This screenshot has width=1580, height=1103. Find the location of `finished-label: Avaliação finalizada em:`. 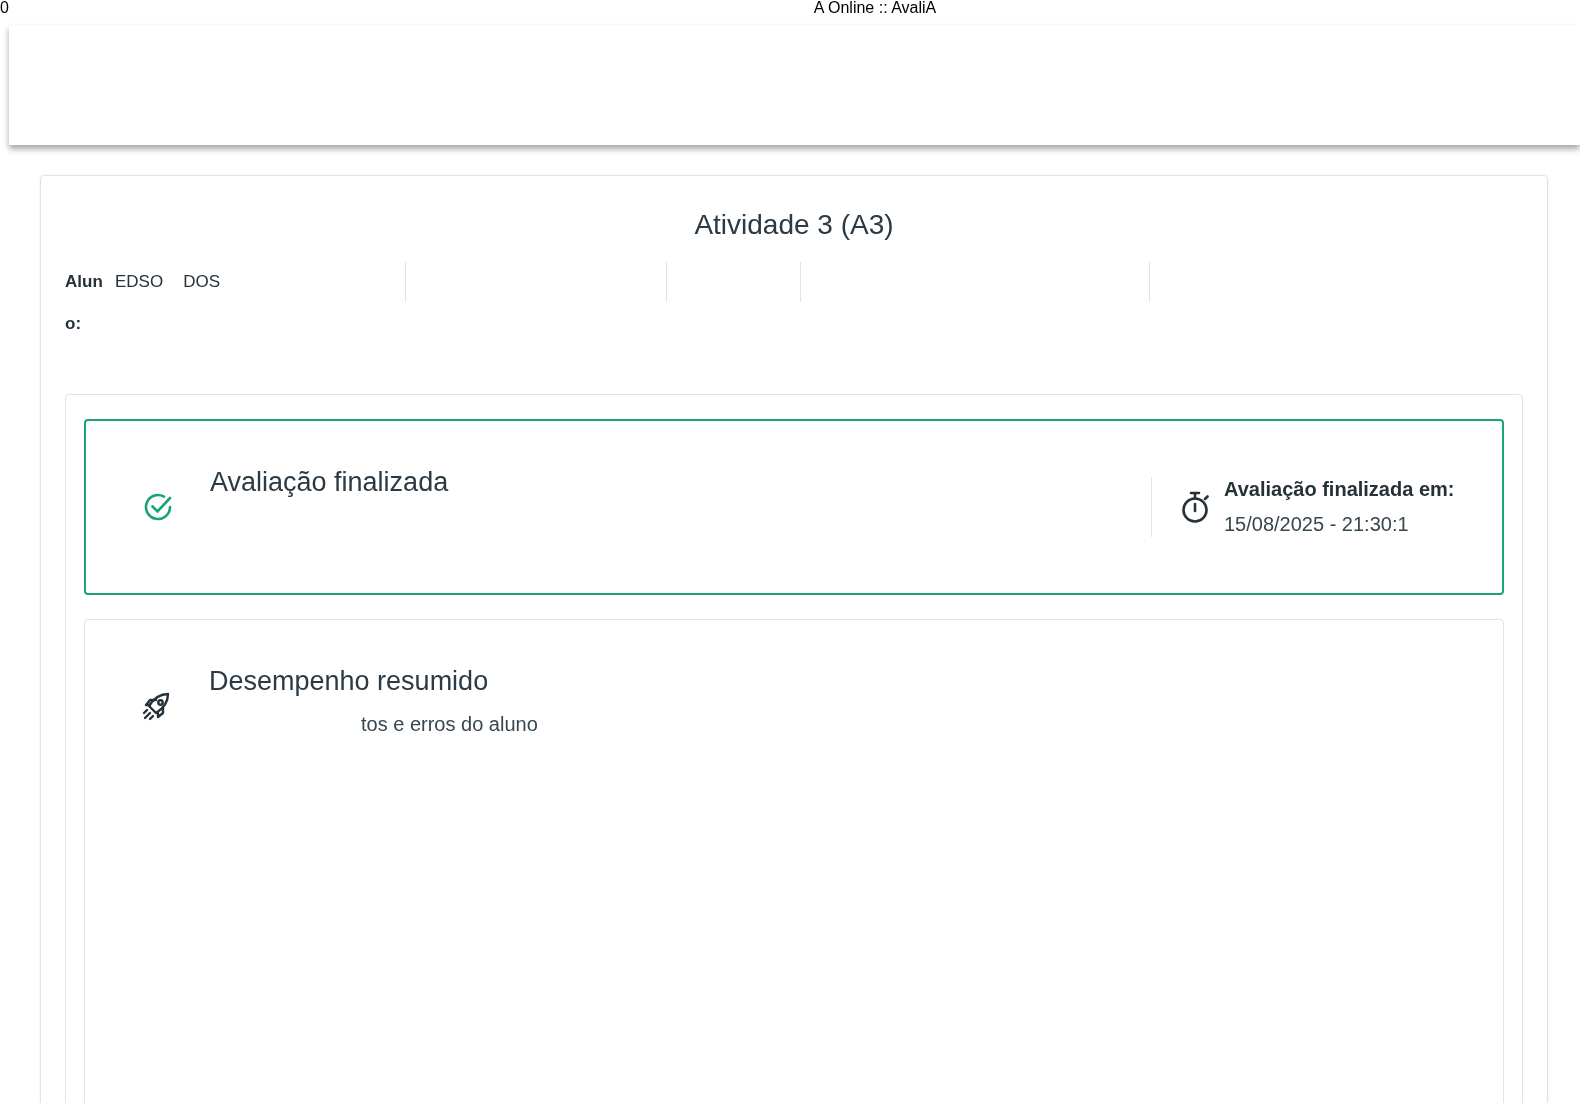

finished-label: Avaliação finalizada em: is located at coordinates (1339, 489).